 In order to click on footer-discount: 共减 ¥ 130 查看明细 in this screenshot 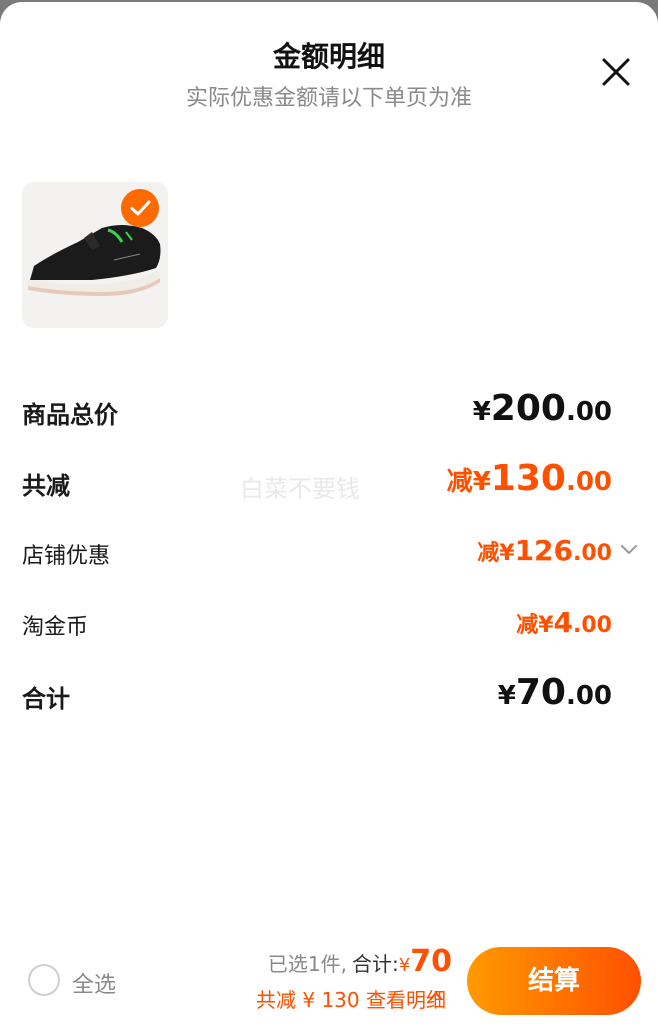, I will do `click(351, 998)`.